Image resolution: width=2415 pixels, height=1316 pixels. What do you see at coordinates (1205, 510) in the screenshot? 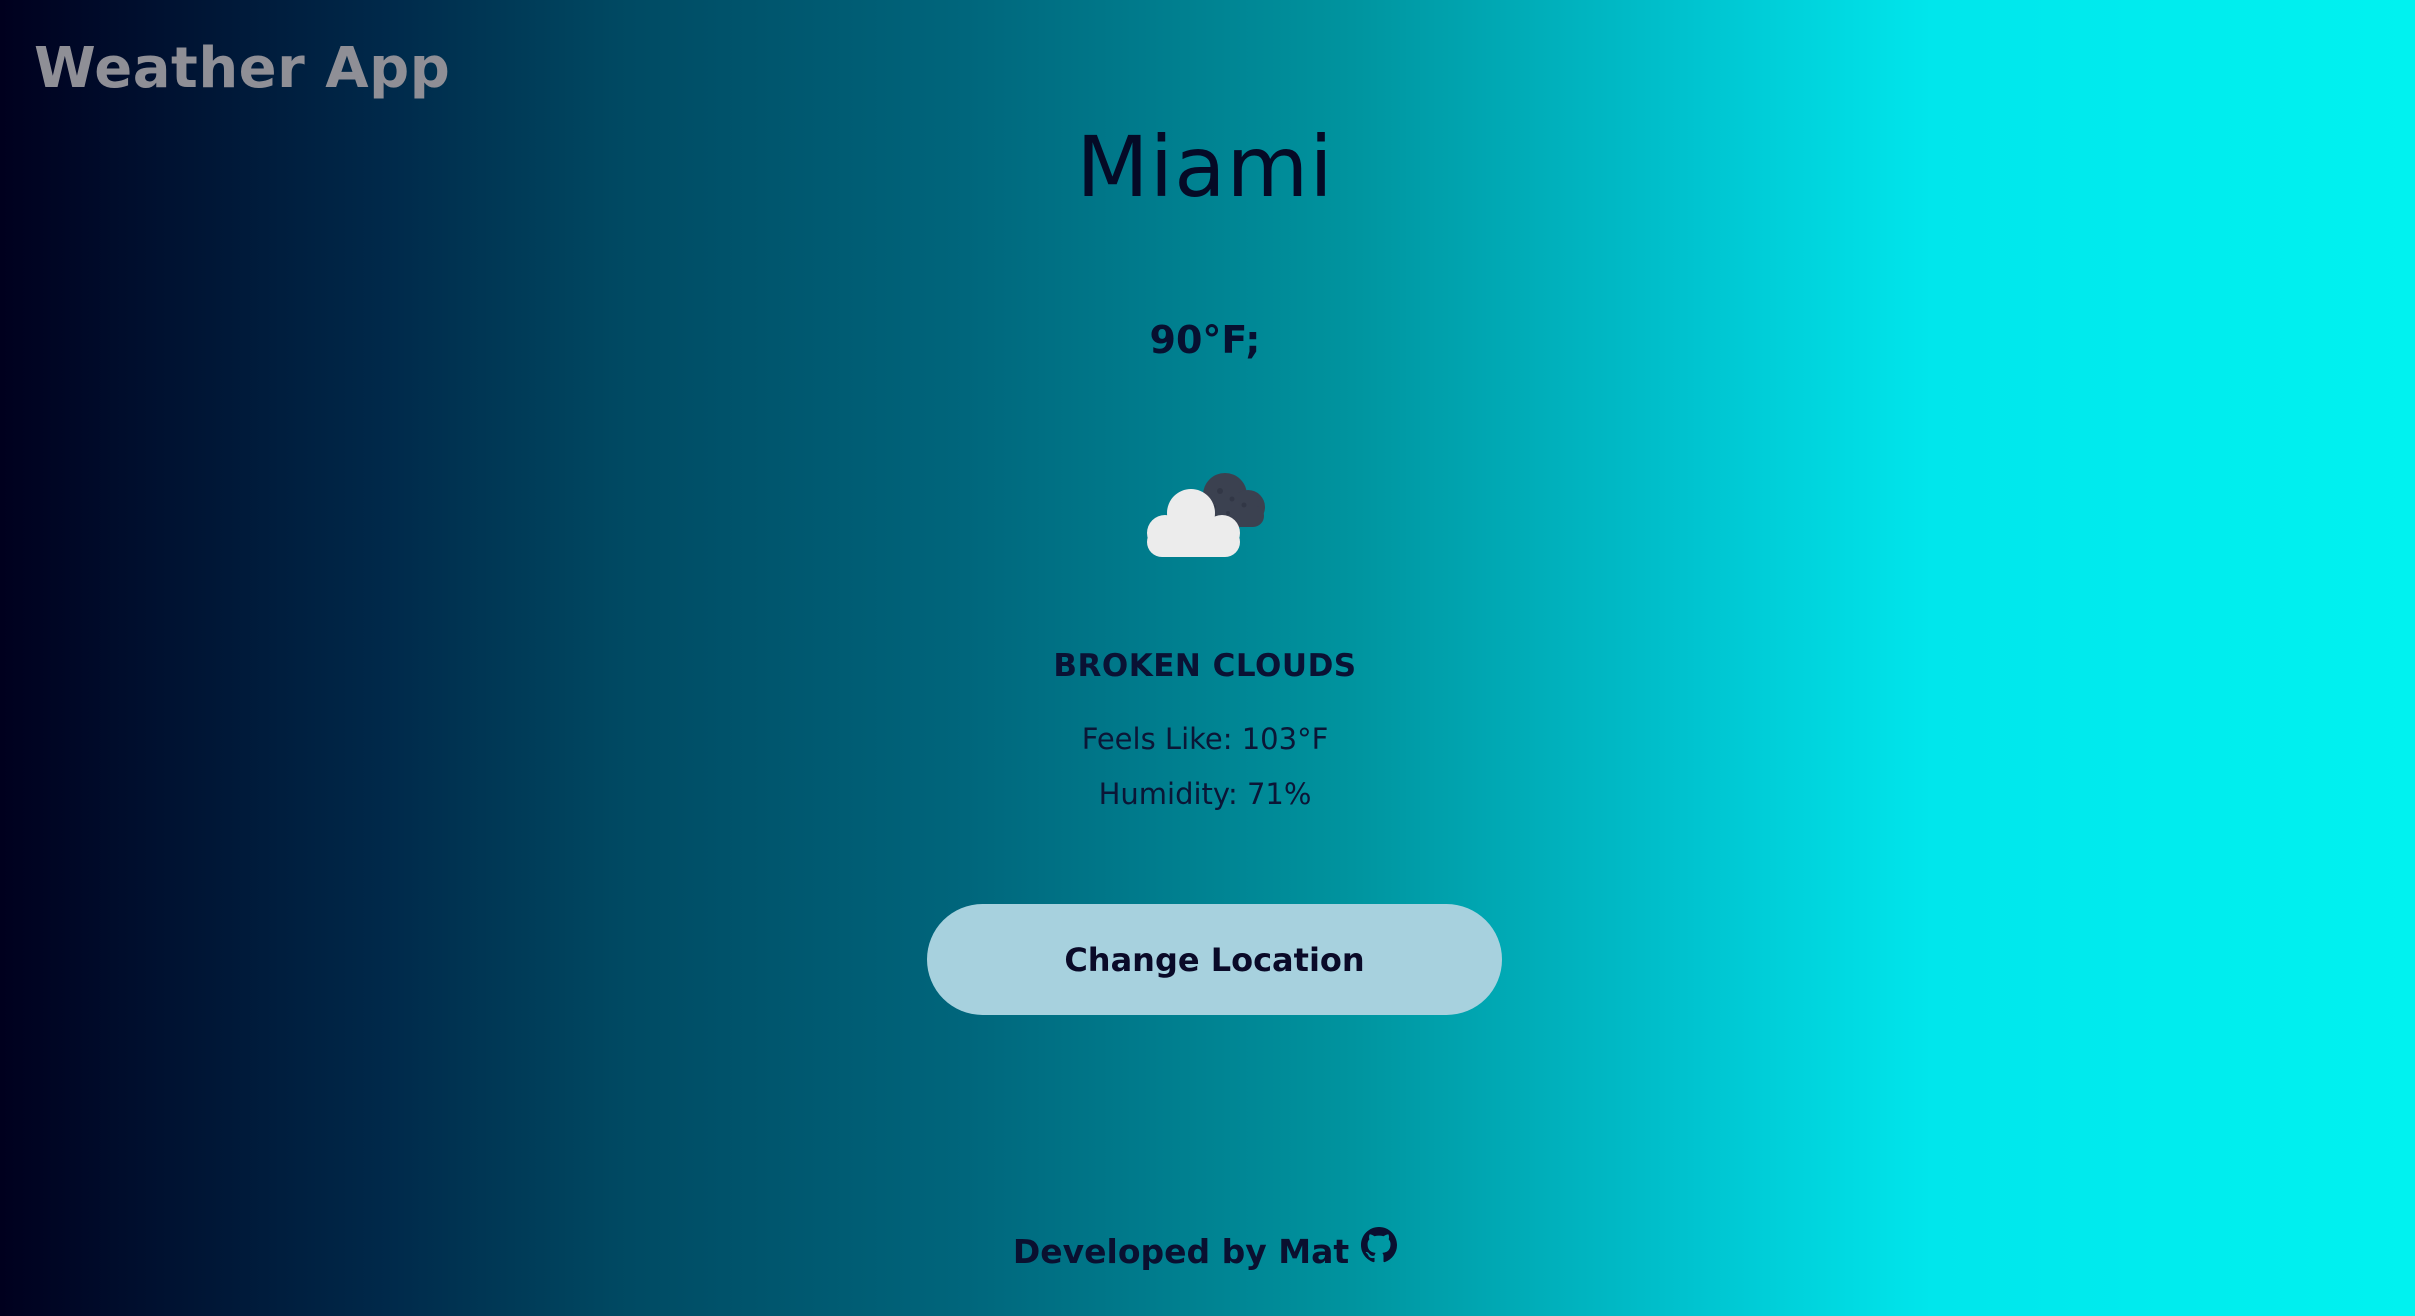
I see `broken-clouds-icon` at bounding box center [1205, 510].